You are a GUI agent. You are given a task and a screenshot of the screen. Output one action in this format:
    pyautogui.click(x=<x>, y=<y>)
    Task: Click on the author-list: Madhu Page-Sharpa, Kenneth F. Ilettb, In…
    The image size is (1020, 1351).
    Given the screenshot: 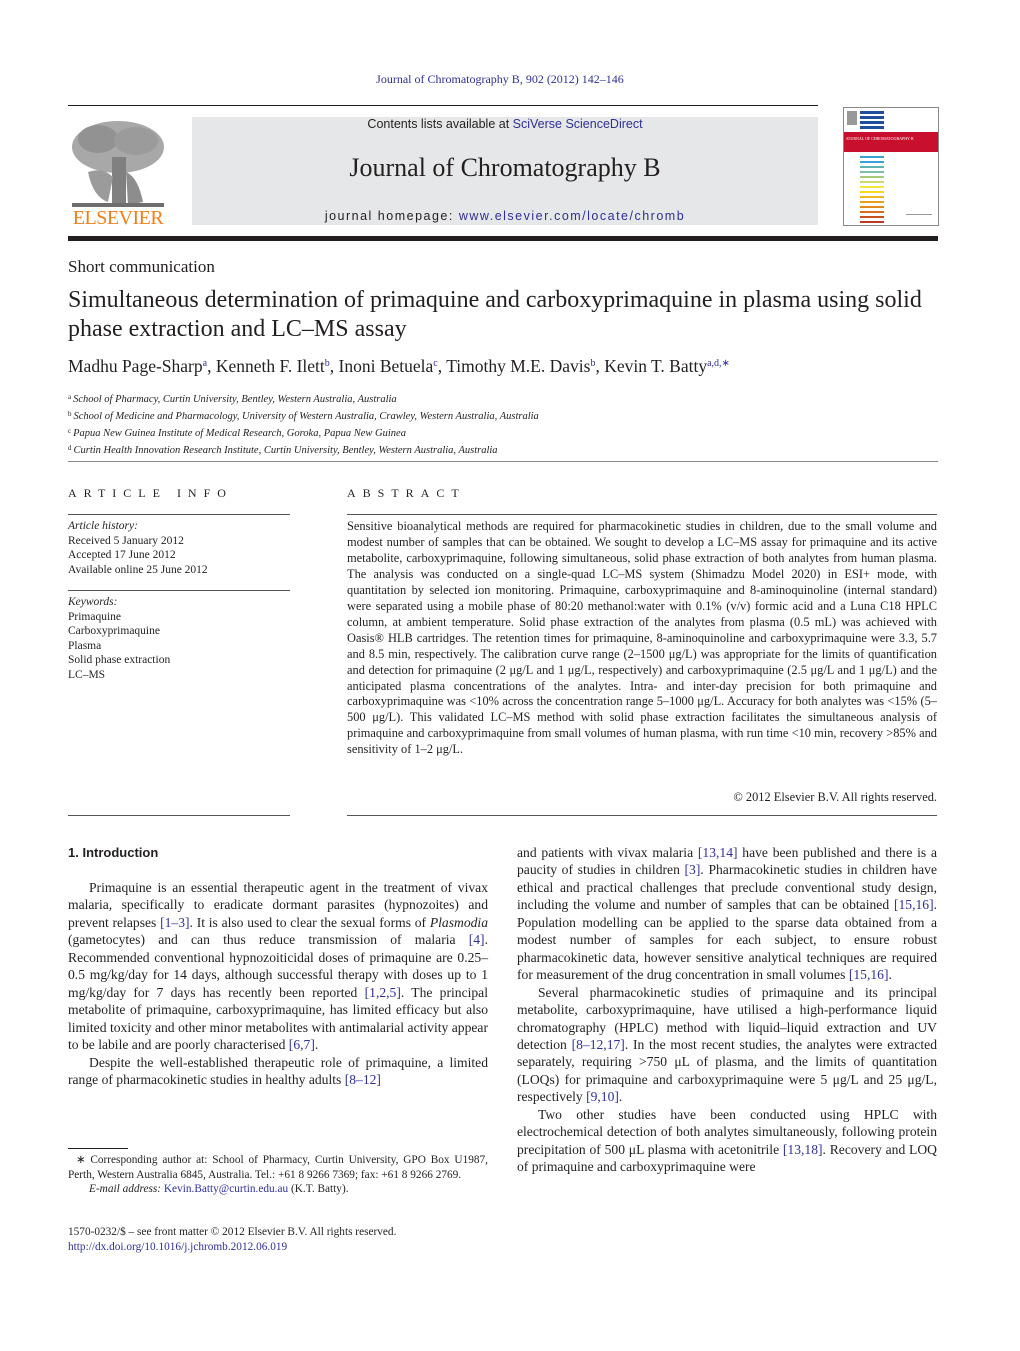 What is the action you would take?
    pyautogui.click(x=399, y=366)
    